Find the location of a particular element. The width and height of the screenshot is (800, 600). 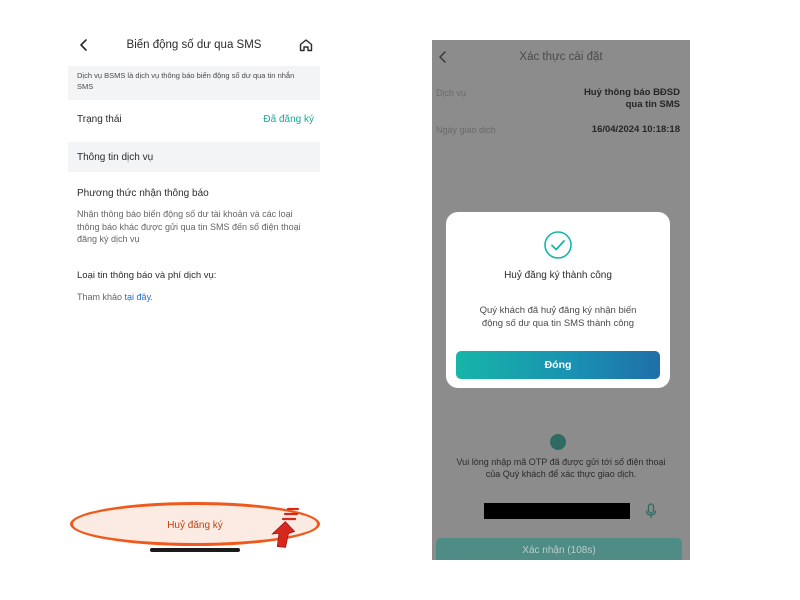

close-button: Đóng is located at coordinates (558, 365).